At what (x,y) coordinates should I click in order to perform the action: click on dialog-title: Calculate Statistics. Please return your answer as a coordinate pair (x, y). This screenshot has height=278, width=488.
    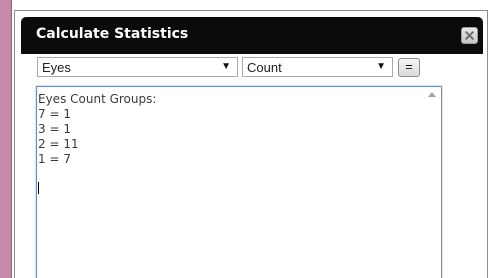
    Looking at the image, I should click on (112, 34).